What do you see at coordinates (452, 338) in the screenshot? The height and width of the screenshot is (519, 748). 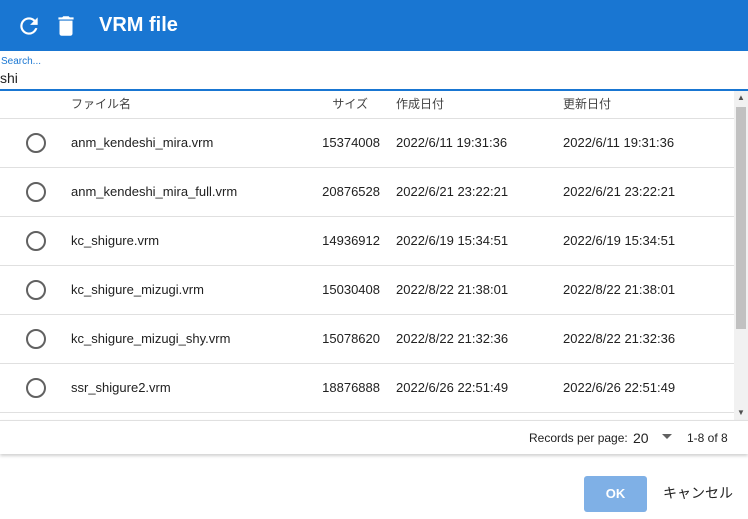 I see `created-date: 2022/8/22 21:32:36` at bounding box center [452, 338].